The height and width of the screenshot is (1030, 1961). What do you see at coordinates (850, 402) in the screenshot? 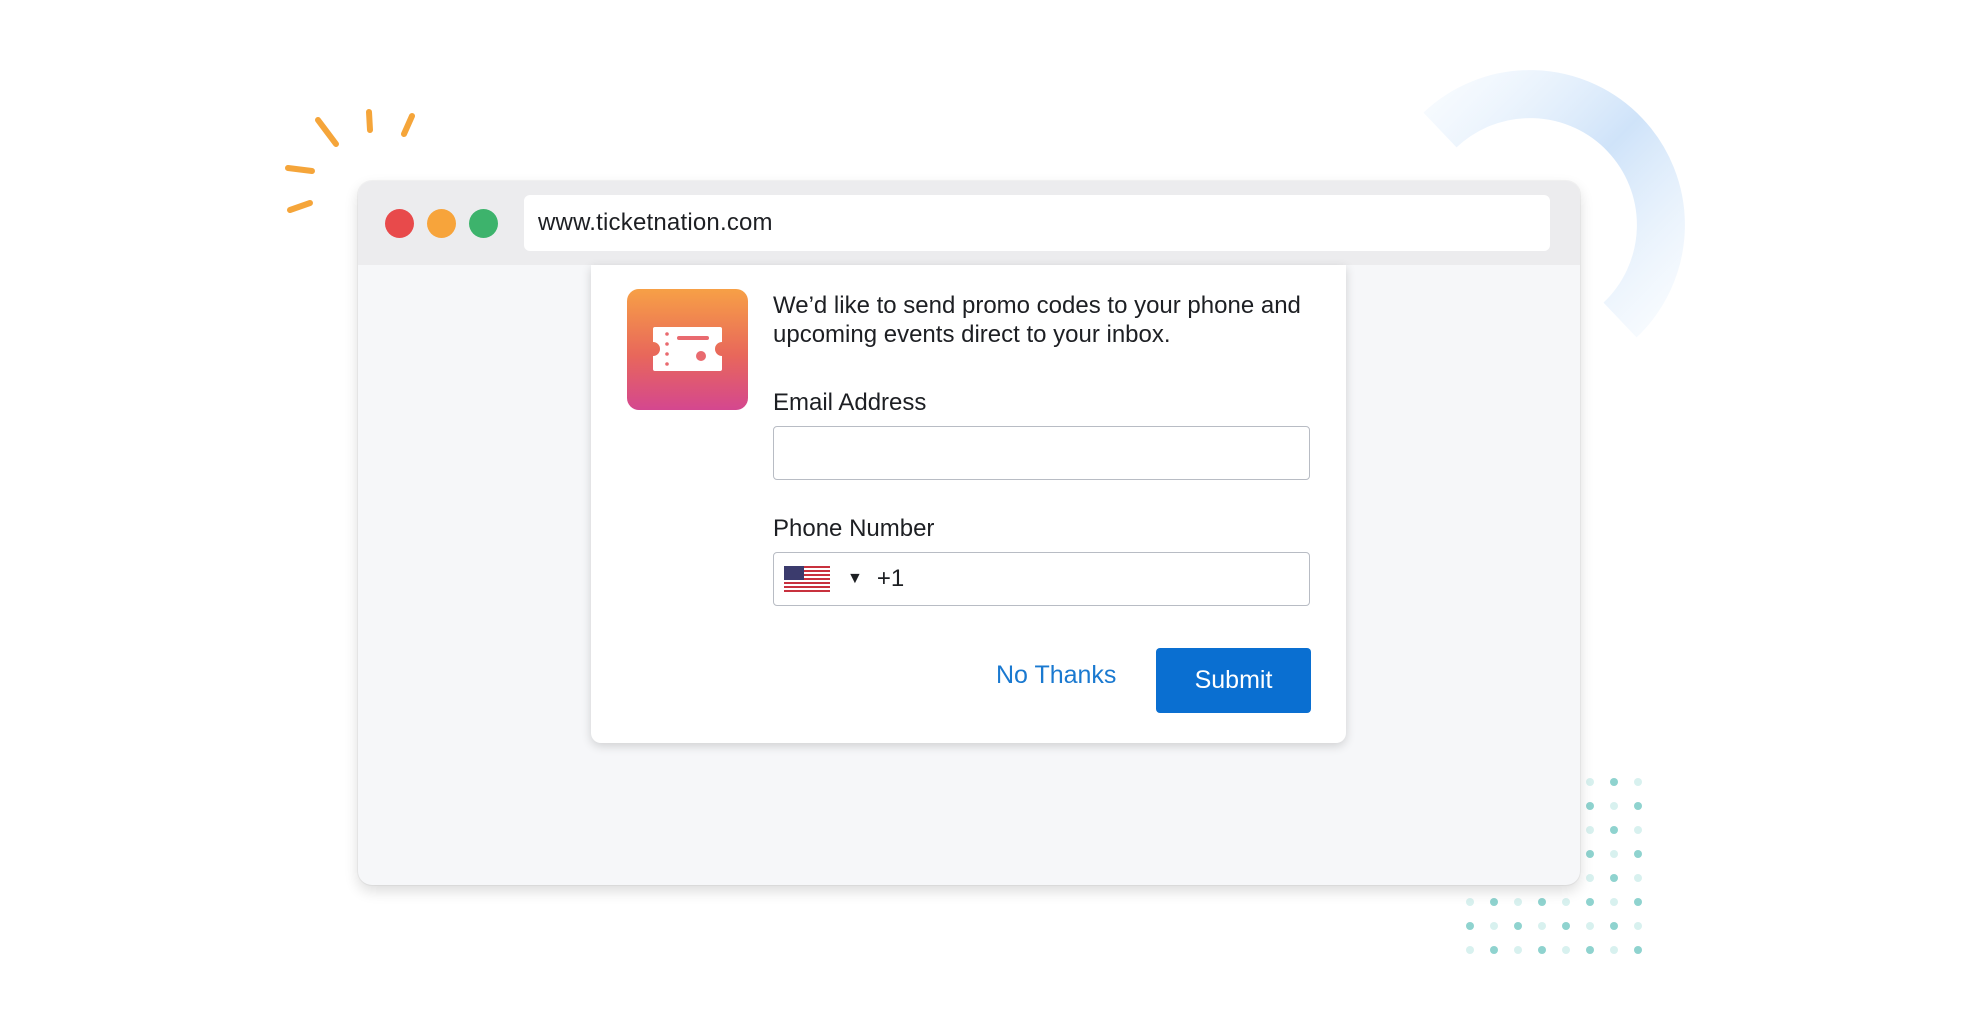
I see `email-label: Email Address` at bounding box center [850, 402].